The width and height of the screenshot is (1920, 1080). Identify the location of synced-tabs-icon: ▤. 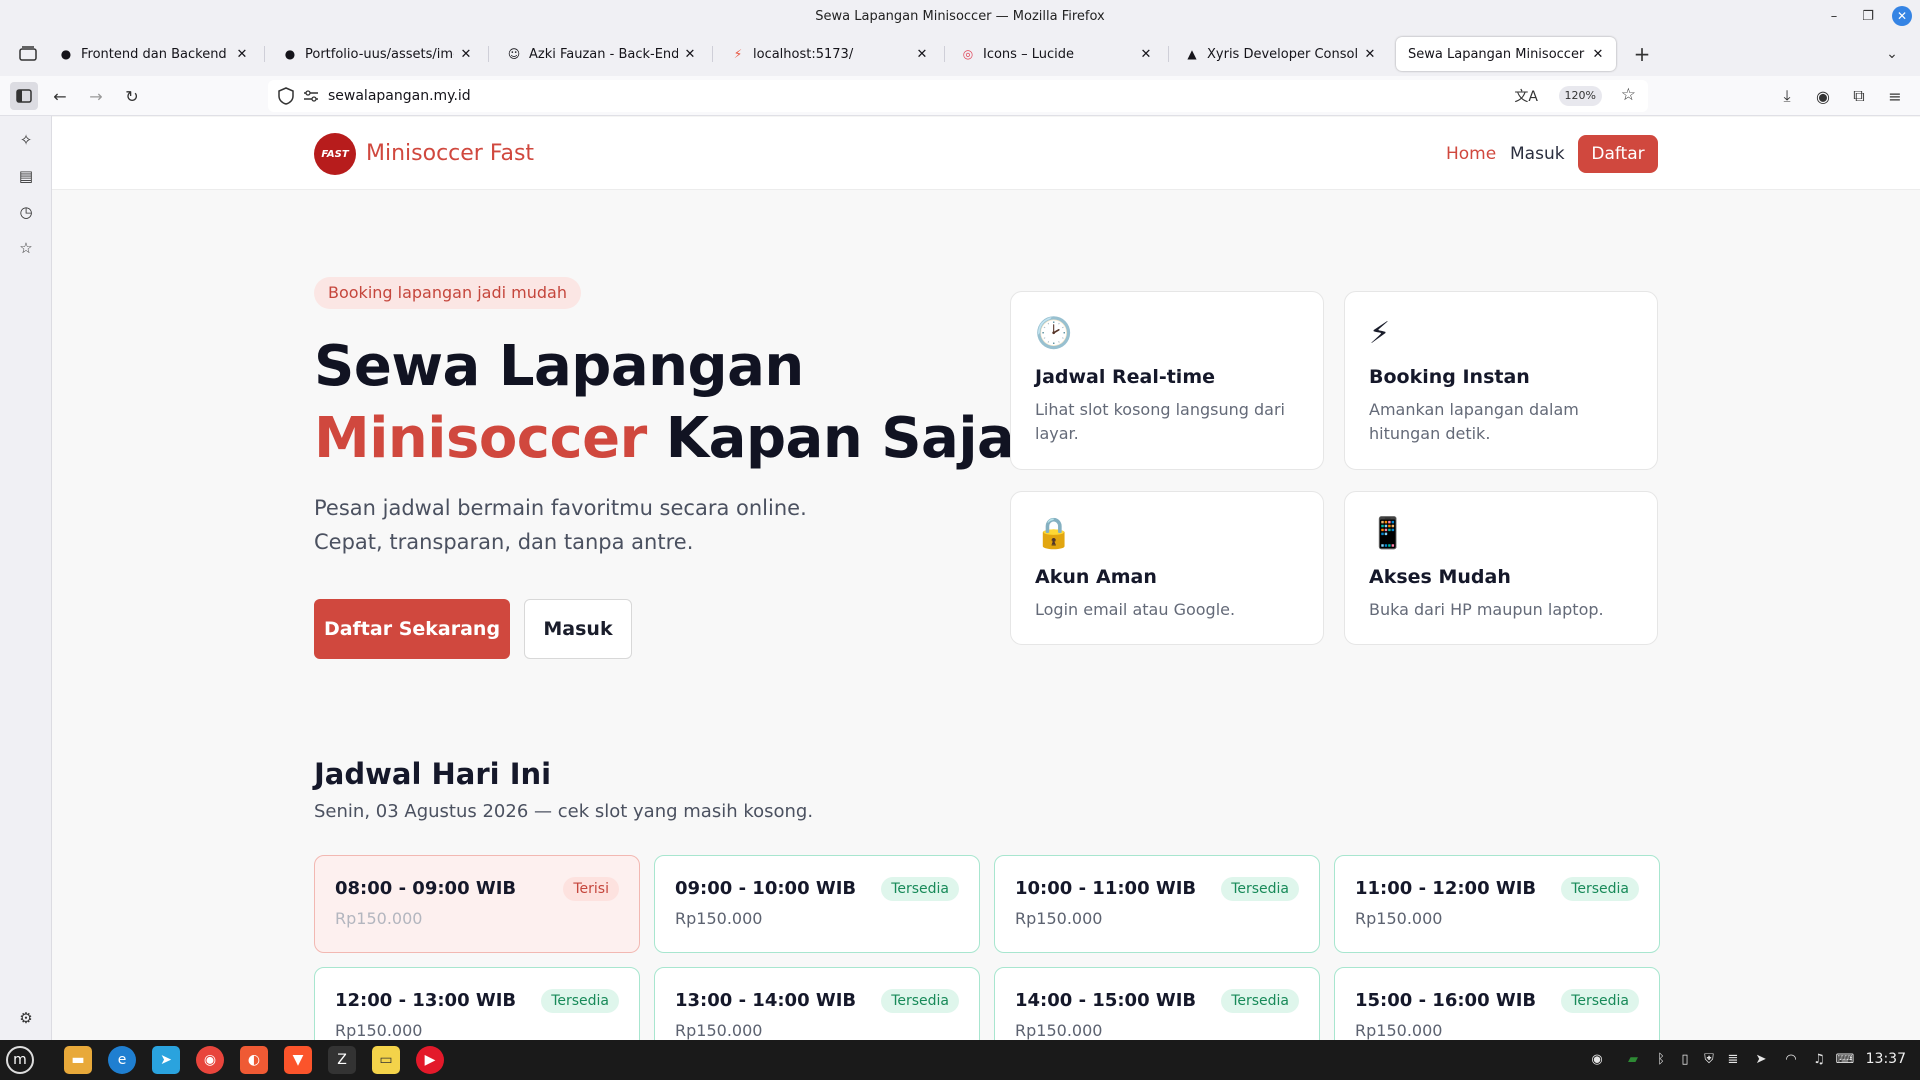
(26, 176).